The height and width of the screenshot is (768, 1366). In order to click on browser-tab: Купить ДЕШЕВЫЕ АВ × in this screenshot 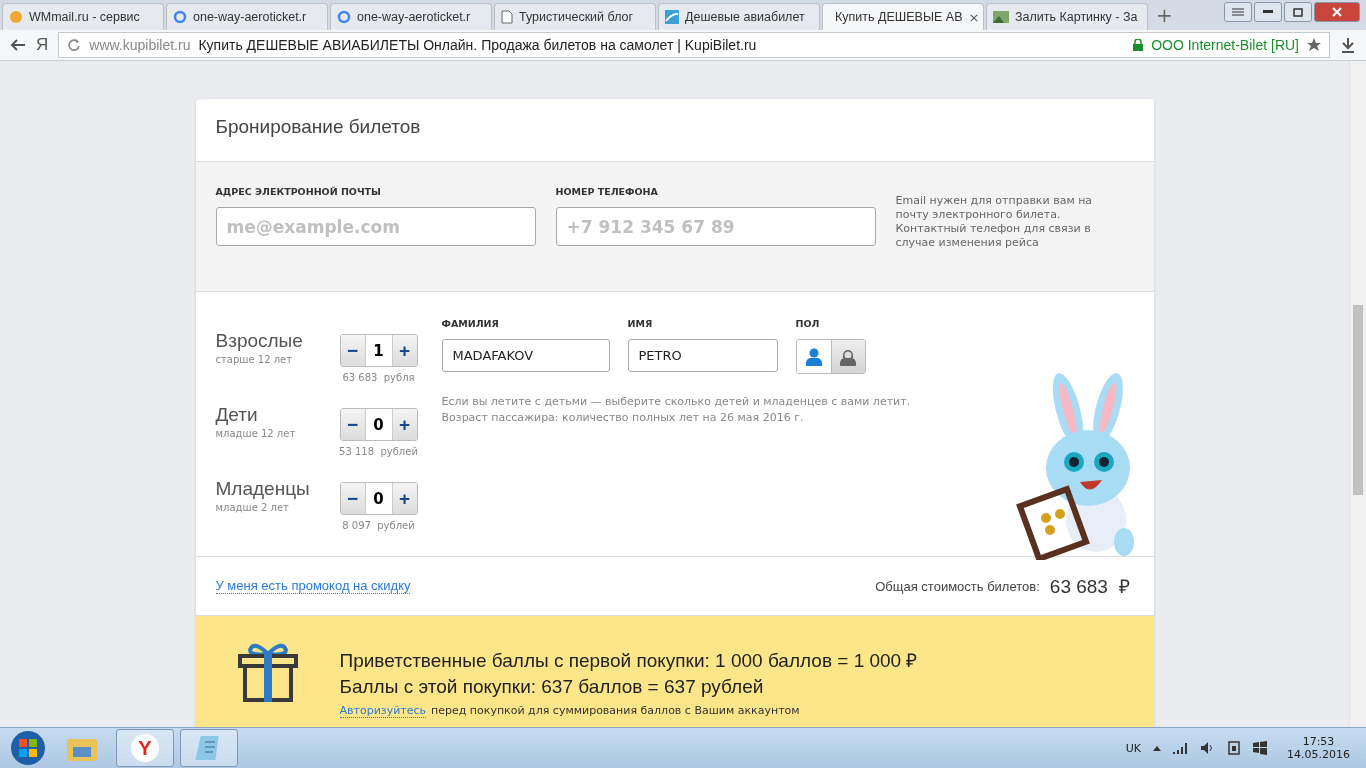, I will do `click(903, 16)`.